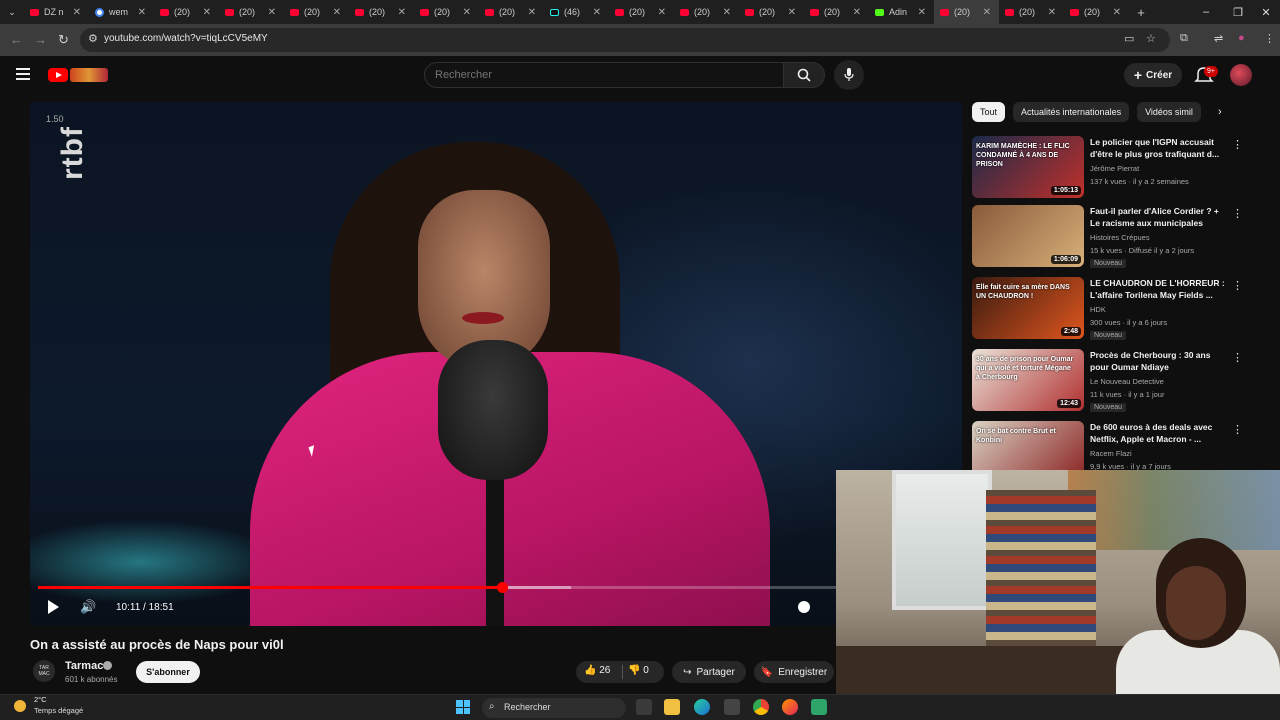 This screenshot has height=720, width=1280. What do you see at coordinates (576, 12) in the screenshot?
I see `browser-tab: (46) ✕` at bounding box center [576, 12].